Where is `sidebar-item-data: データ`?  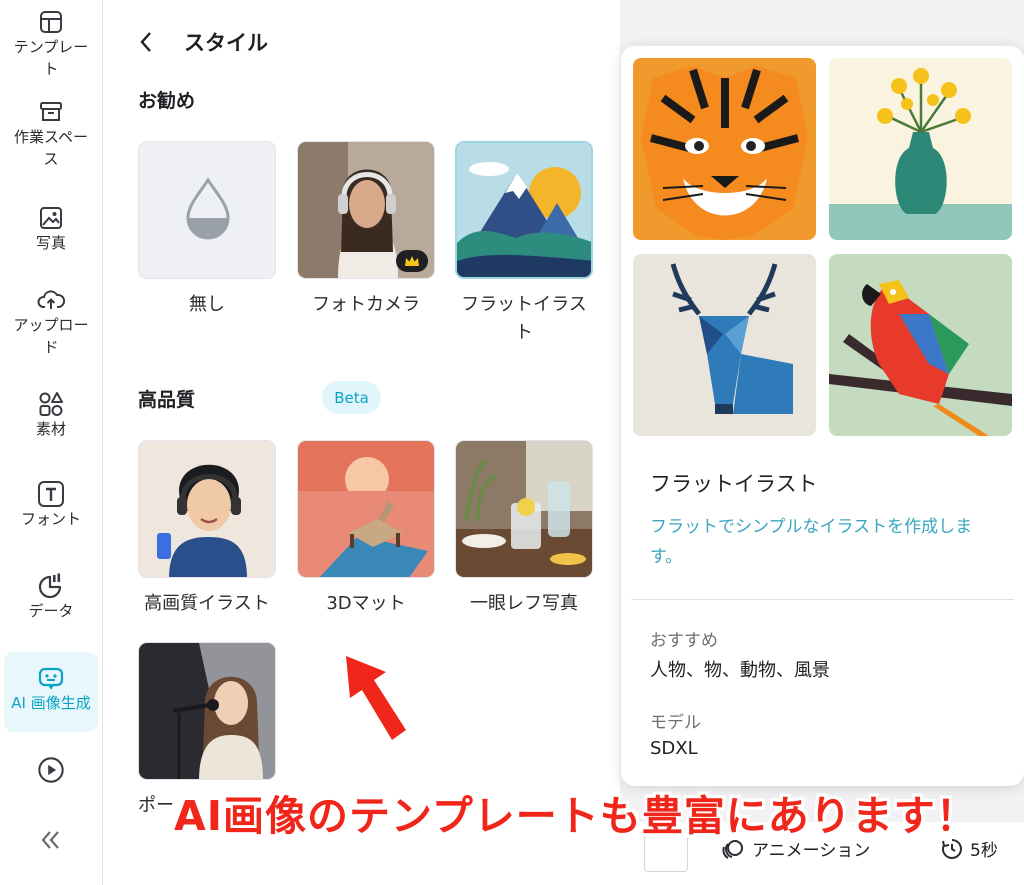 sidebar-item-data: データ is located at coordinates (51, 597).